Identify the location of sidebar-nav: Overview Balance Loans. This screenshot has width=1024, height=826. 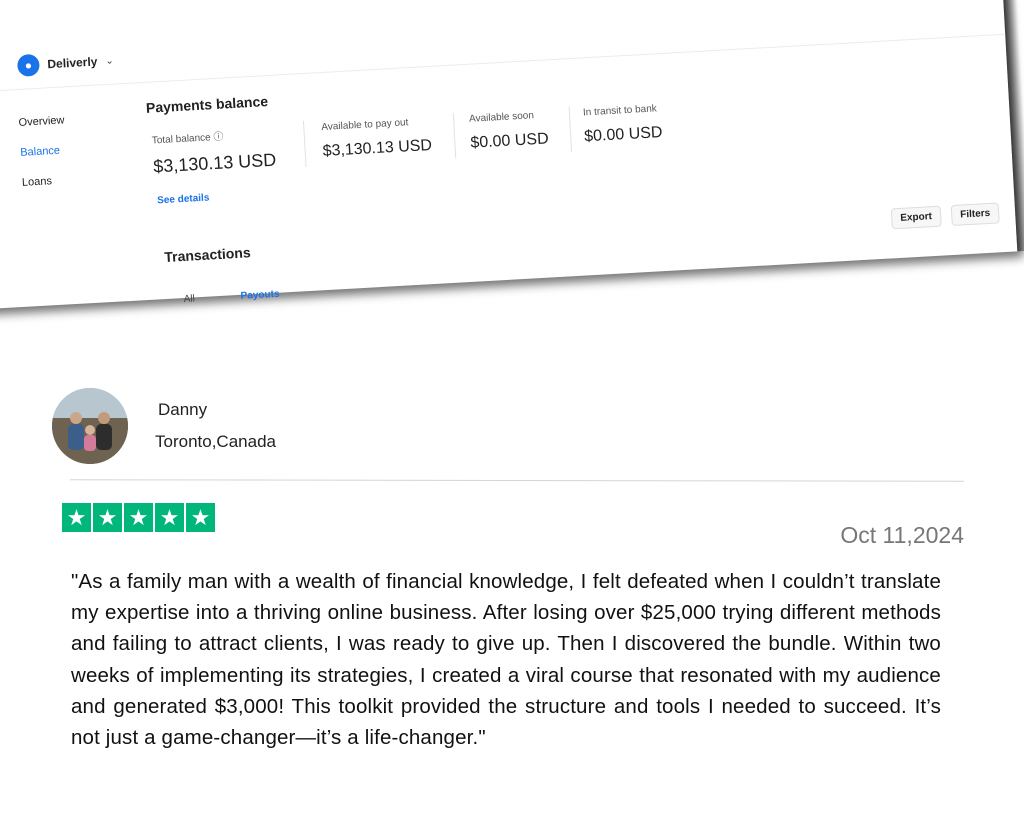
(43, 160).